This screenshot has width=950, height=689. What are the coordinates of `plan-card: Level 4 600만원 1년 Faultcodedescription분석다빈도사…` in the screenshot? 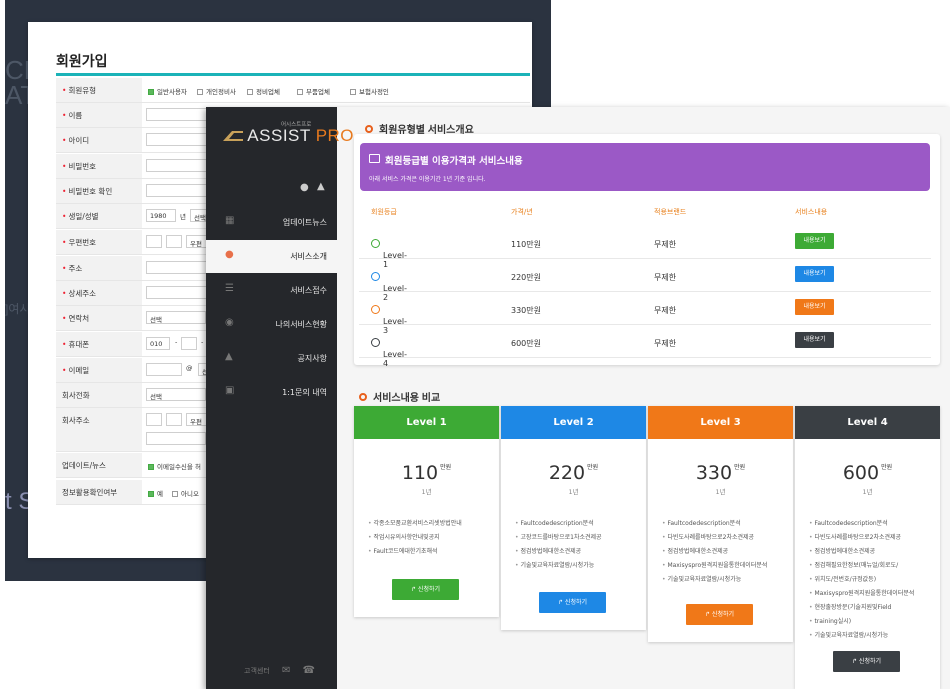 It's located at (867, 547).